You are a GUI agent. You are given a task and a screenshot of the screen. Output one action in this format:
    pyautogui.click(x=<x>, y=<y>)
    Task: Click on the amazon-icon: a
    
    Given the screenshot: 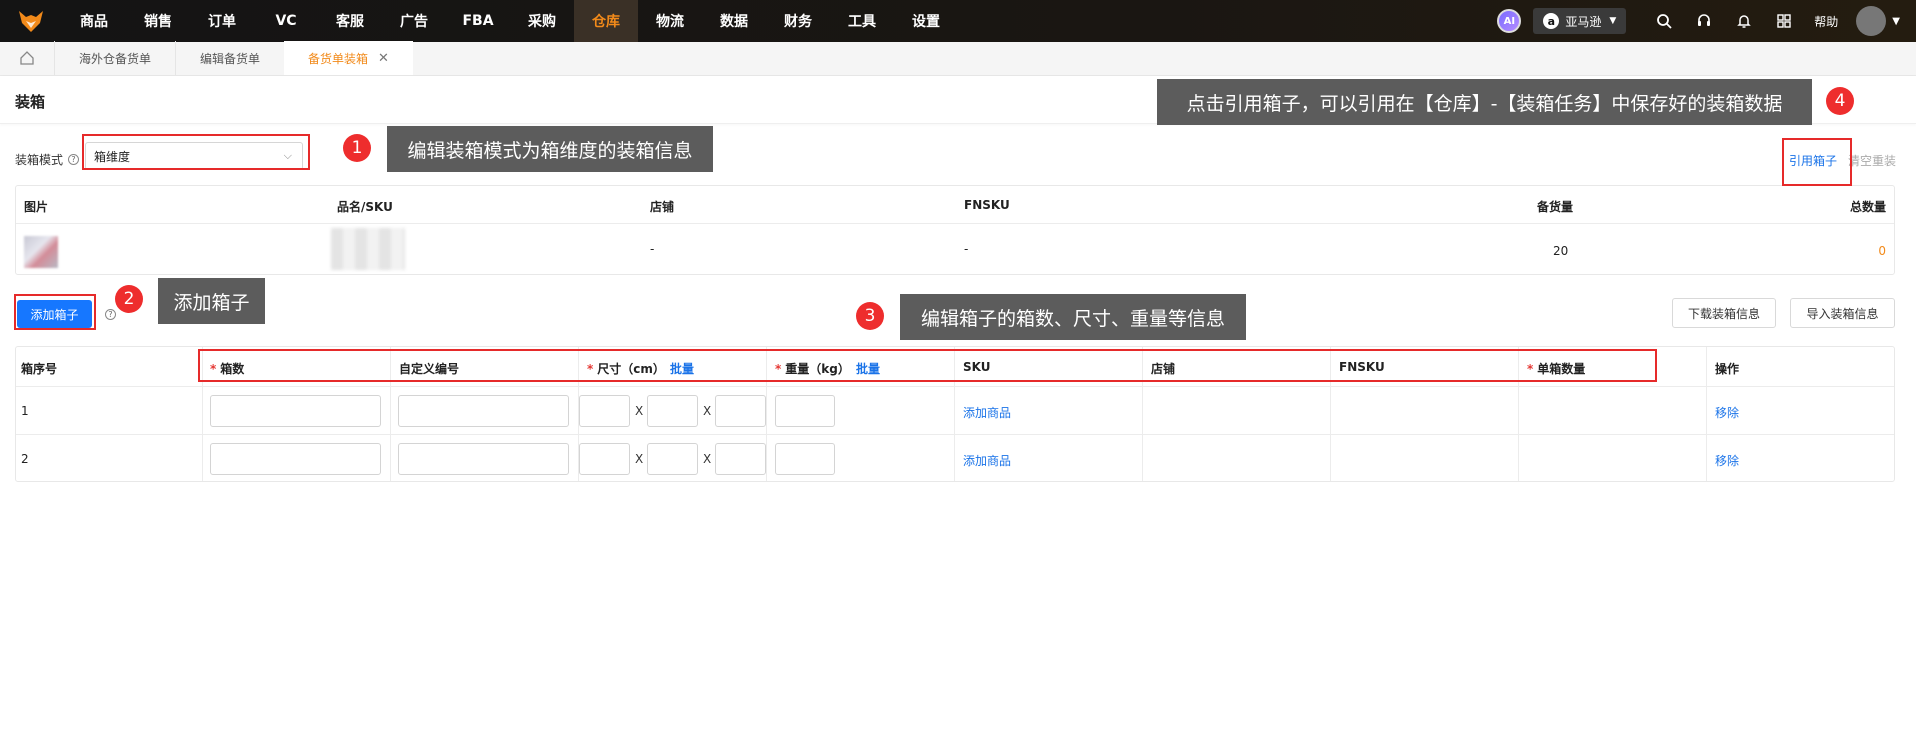 What is the action you would take?
    pyautogui.click(x=1551, y=21)
    